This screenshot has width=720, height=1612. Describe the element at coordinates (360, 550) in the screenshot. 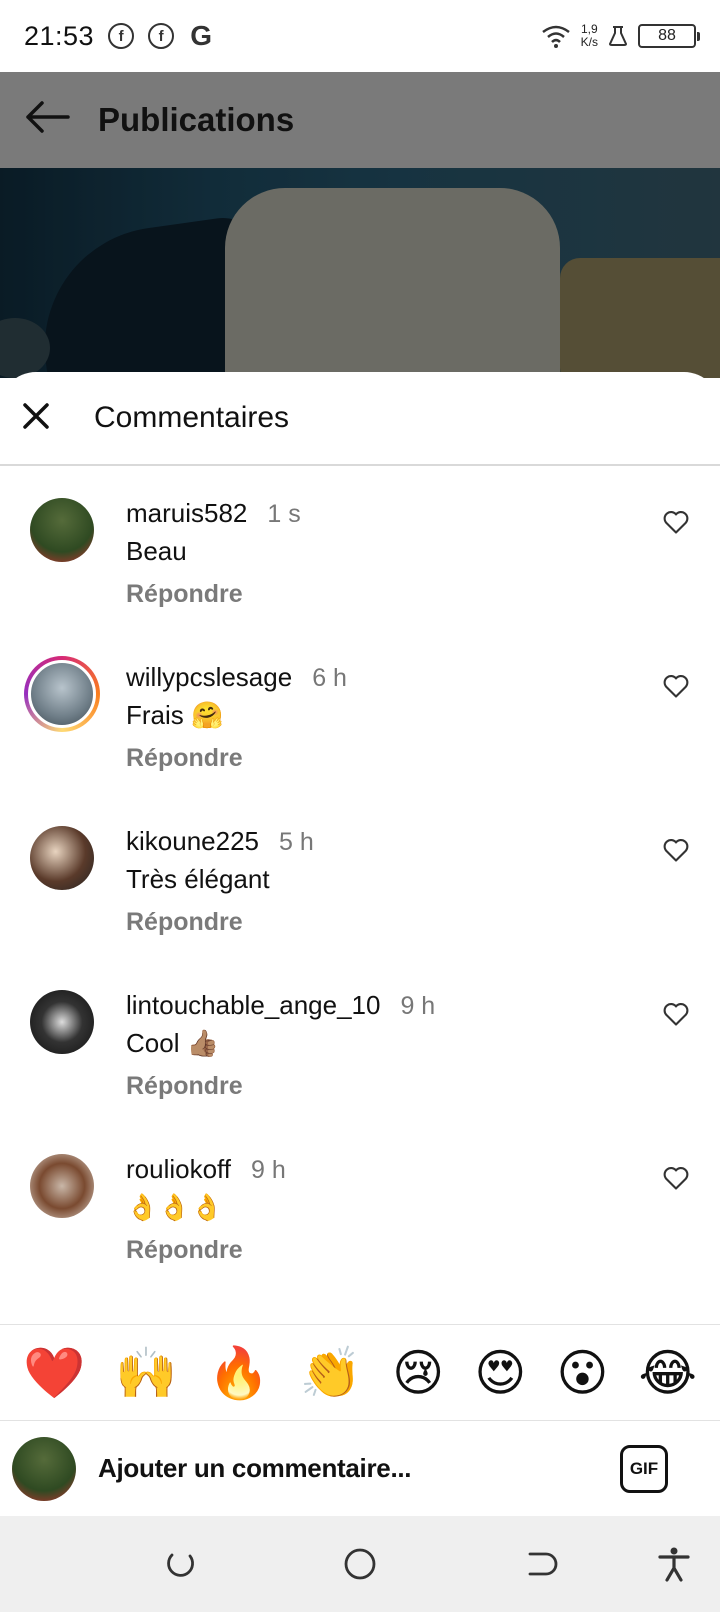

I see `comment-item: maruis582 1 s Beau Répondre` at that location.